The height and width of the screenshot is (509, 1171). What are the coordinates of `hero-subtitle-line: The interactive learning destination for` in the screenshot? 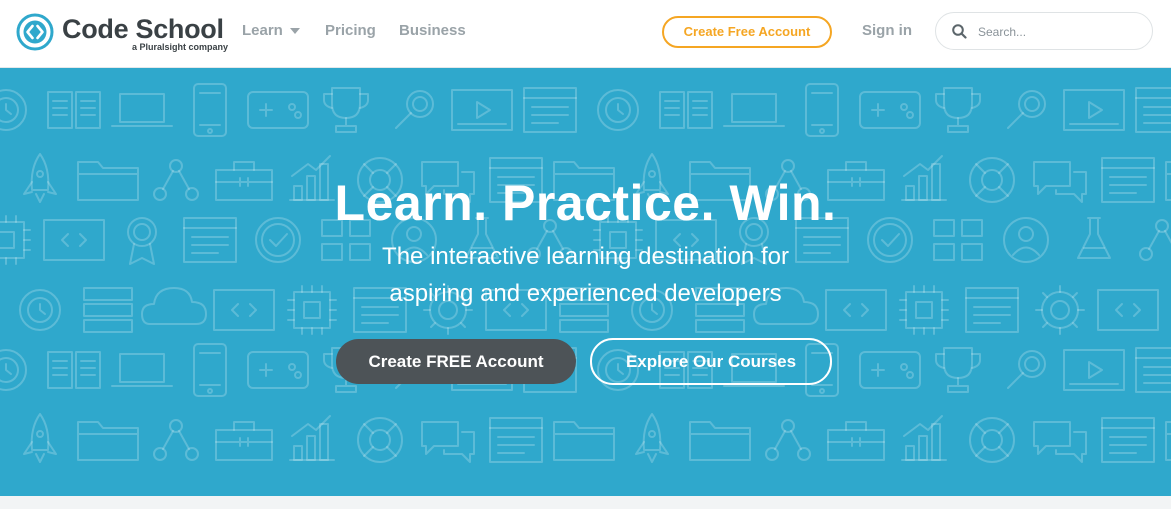 It's located at (585, 256).